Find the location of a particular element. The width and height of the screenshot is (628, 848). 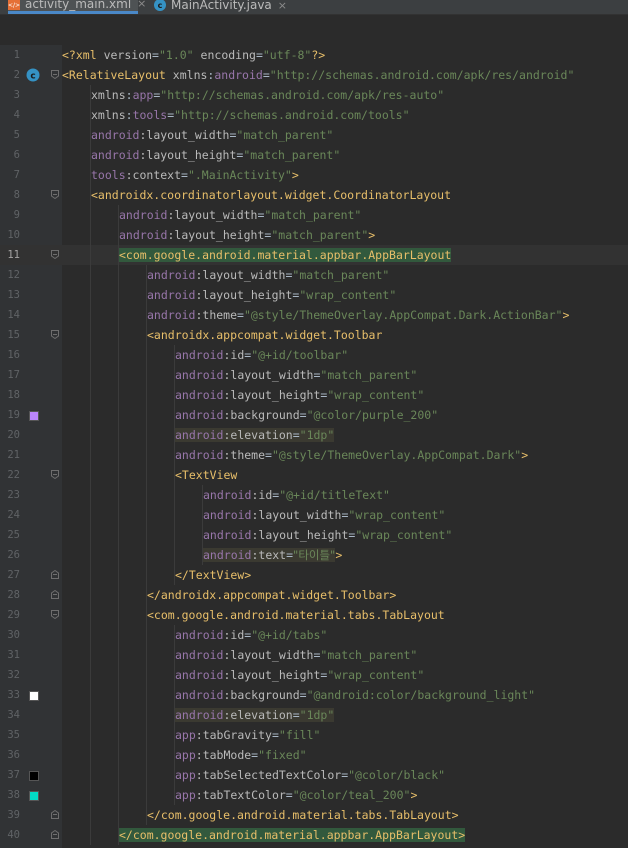

code-line: 7 tools:context=".MainActivity"> is located at coordinates (314, 175).